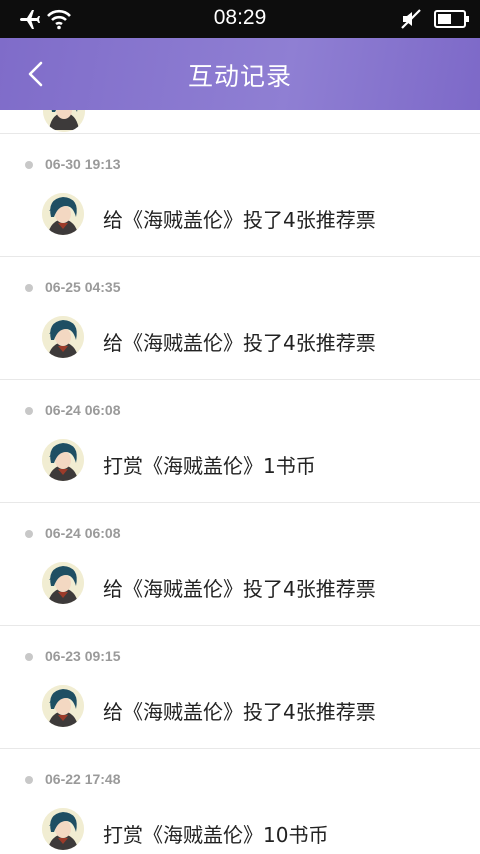 The height and width of the screenshot is (854, 480). I want to click on record-timestamp: 06-22 17:48, so click(83, 779).